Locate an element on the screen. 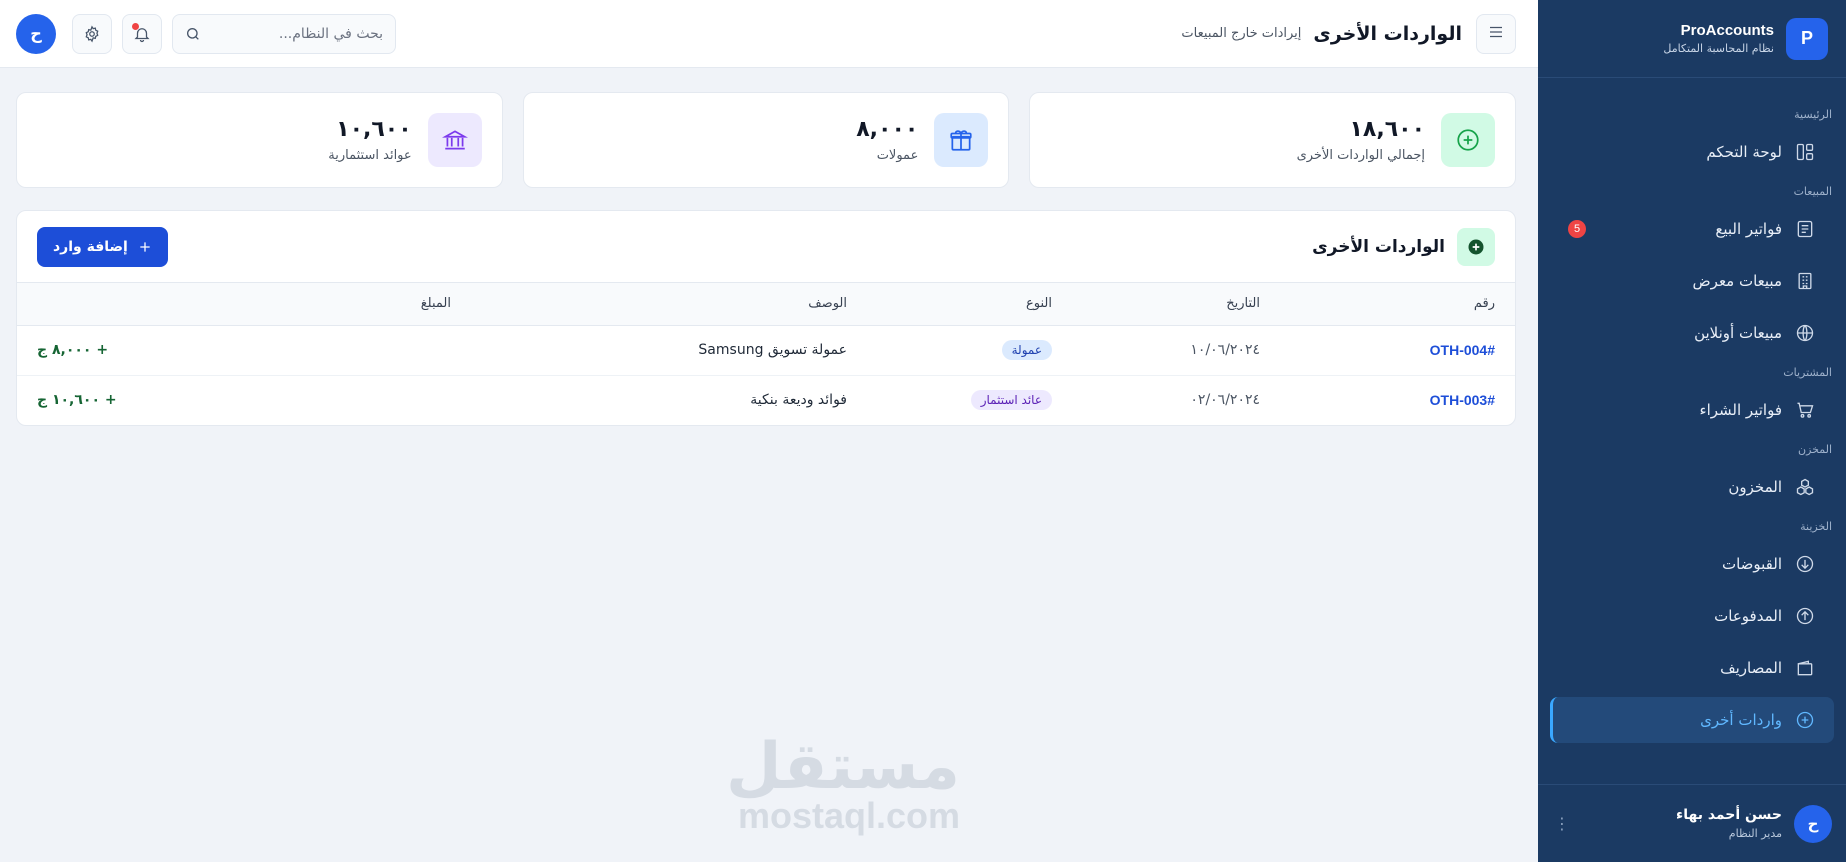  table-header-row: رقم التاريخ النوع الوصف المبلغ is located at coordinates (766, 304).